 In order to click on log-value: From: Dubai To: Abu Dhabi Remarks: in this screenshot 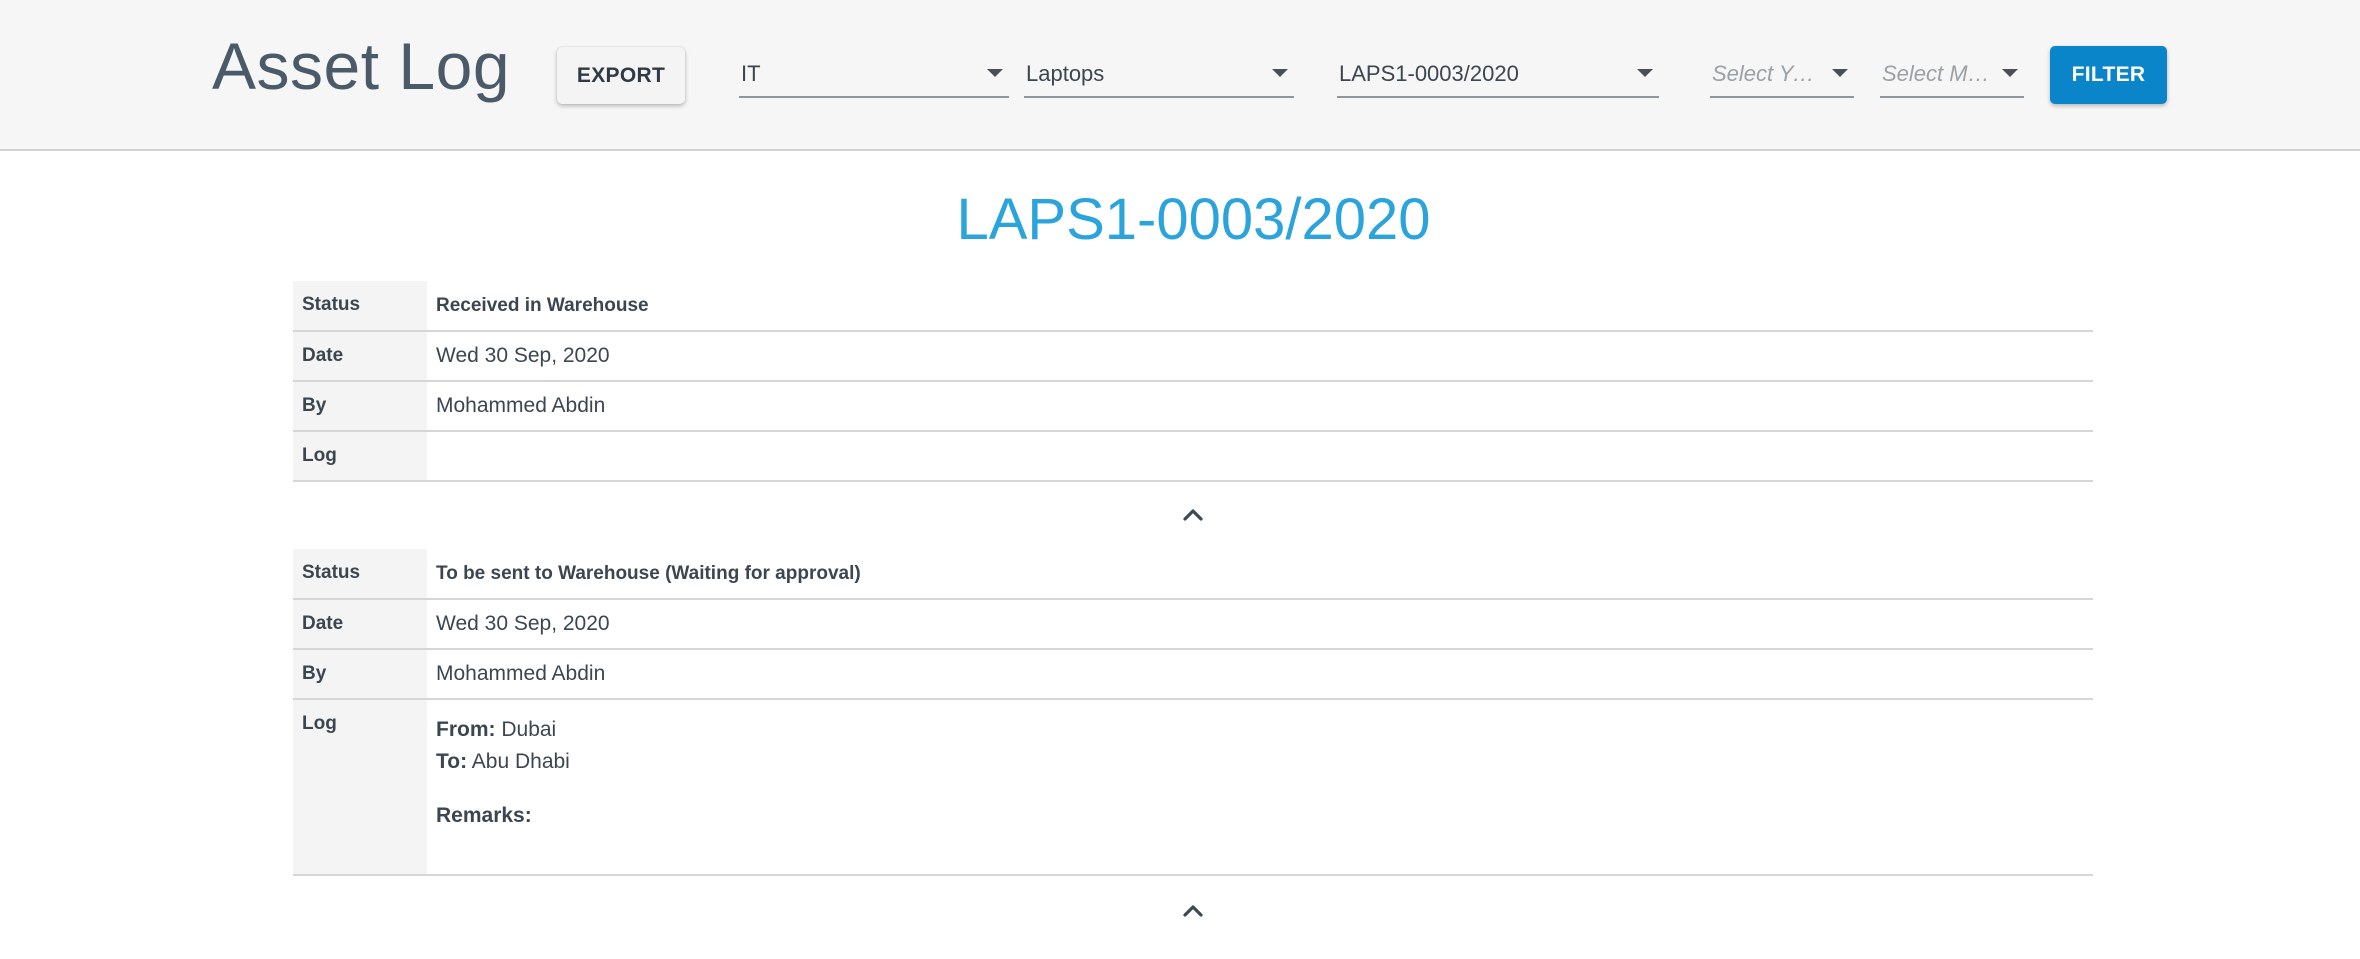, I will do `click(1260, 787)`.